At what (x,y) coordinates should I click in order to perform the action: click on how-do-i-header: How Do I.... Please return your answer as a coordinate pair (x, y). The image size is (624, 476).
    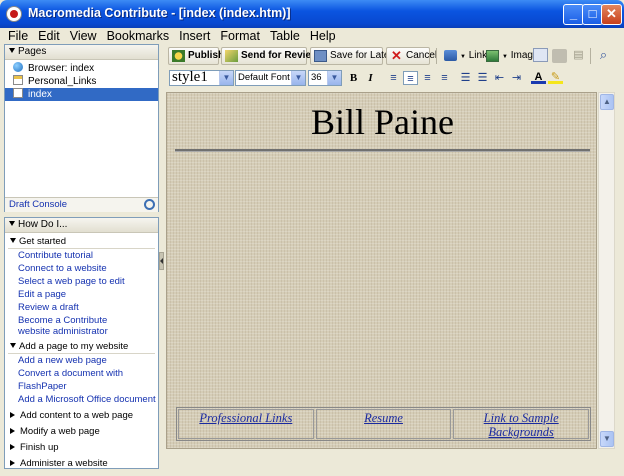
    Looking at the image, I should click on (81, 225).